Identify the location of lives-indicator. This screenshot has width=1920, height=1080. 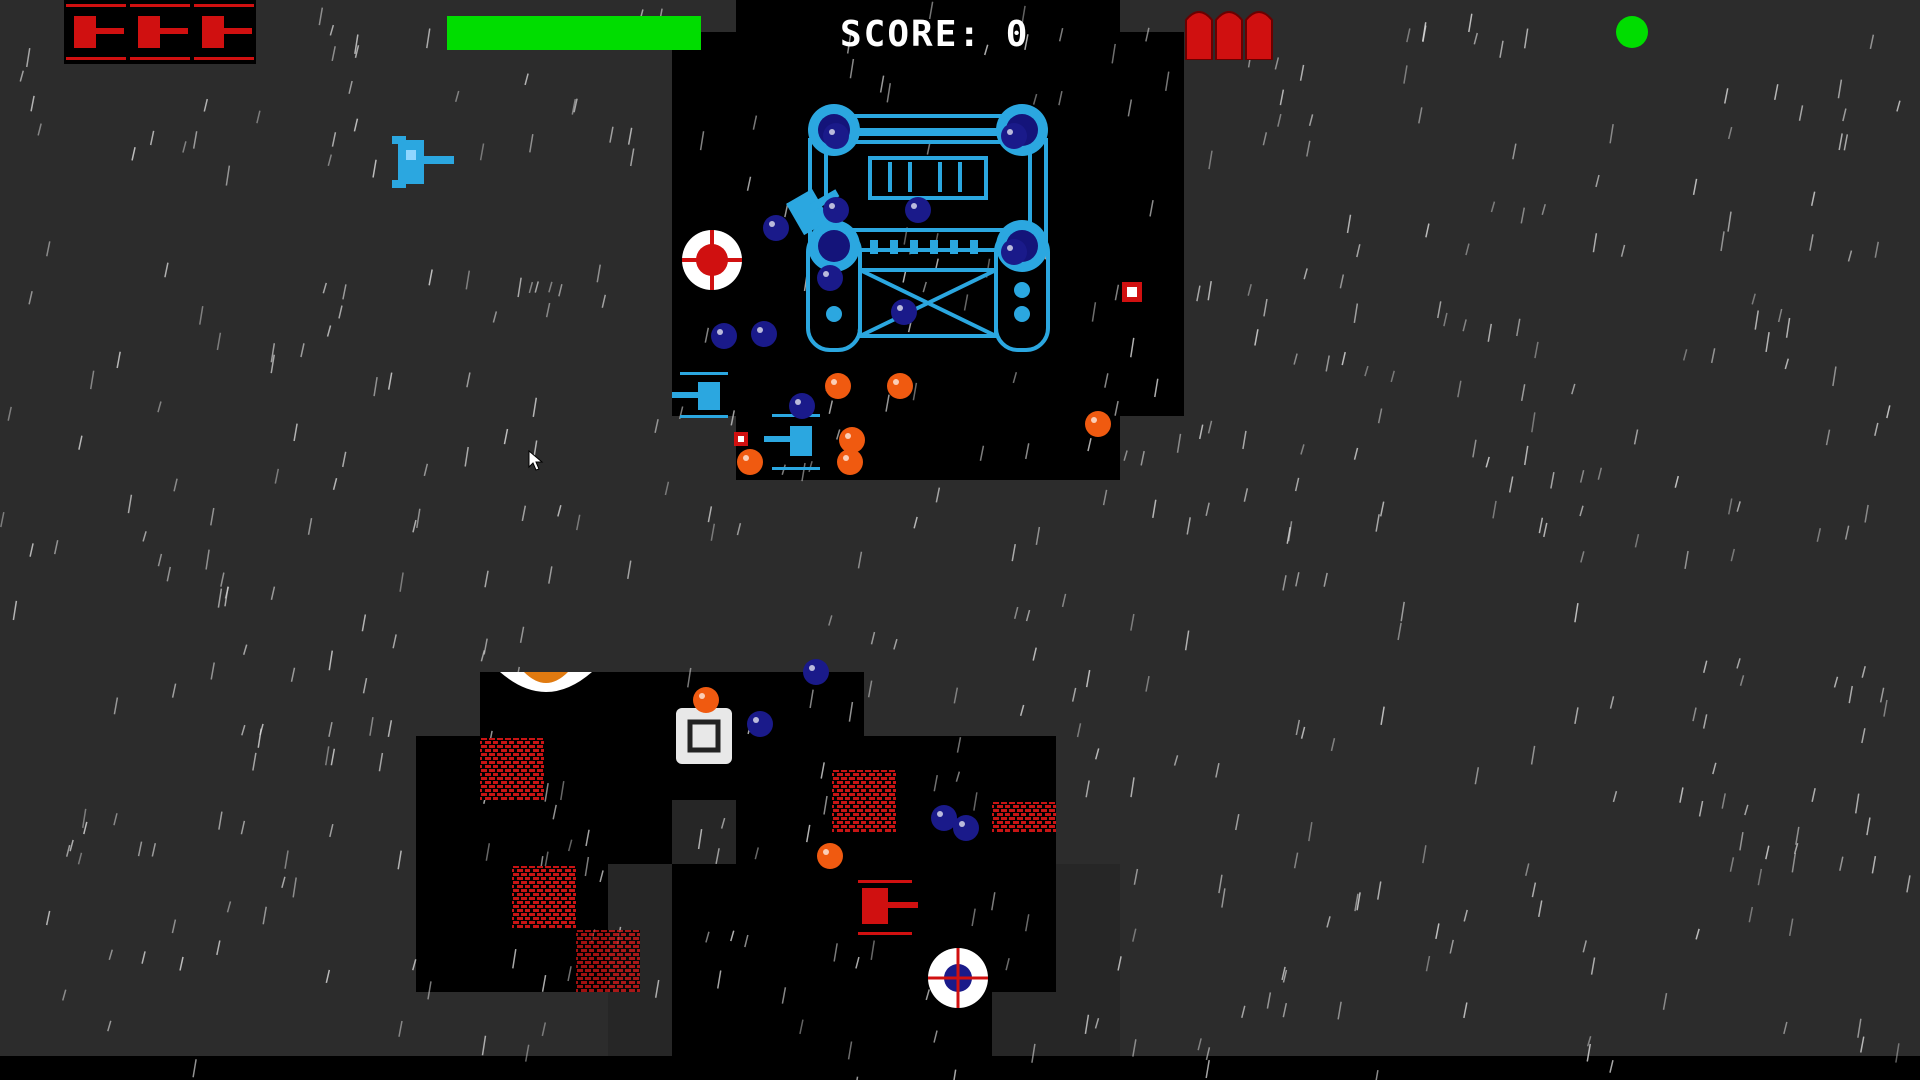
(160, 32).